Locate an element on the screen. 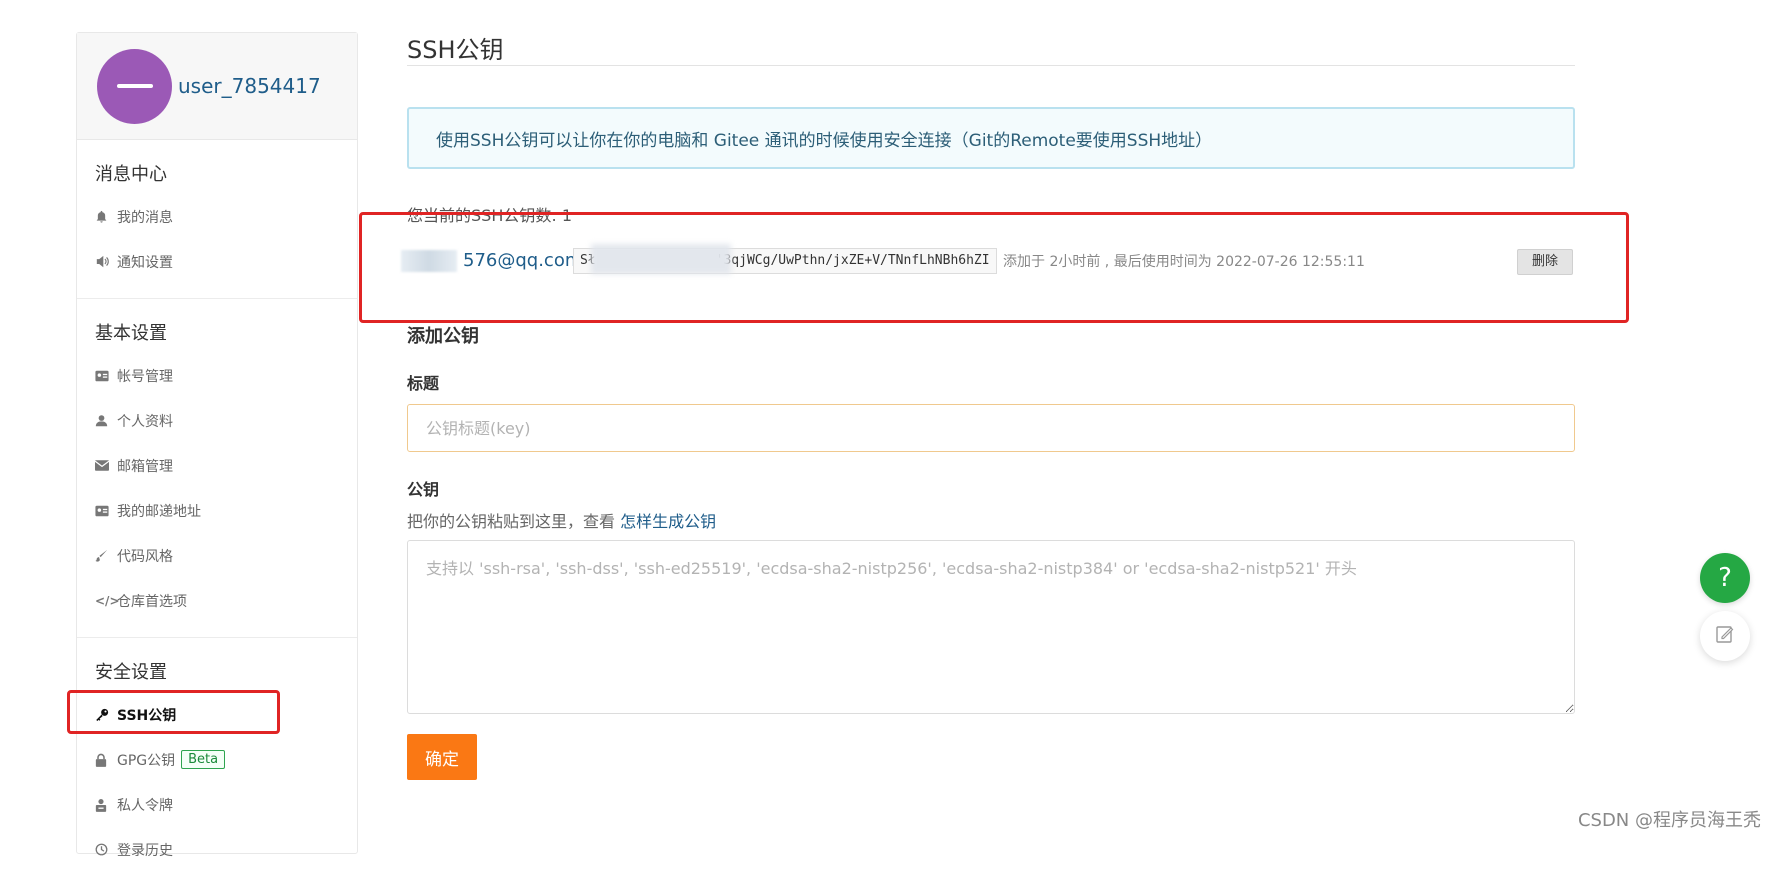  sidebar-item-label: 仓库首选项 is located at coordinates (152, 601).